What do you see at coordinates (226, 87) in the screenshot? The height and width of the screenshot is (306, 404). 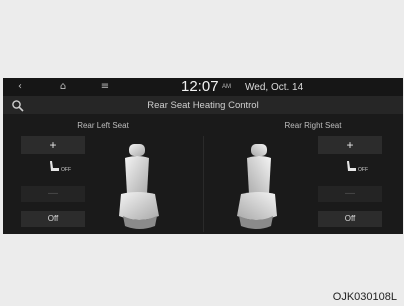 I see `clock-ampm: AM` at bounding box center [226, 87].